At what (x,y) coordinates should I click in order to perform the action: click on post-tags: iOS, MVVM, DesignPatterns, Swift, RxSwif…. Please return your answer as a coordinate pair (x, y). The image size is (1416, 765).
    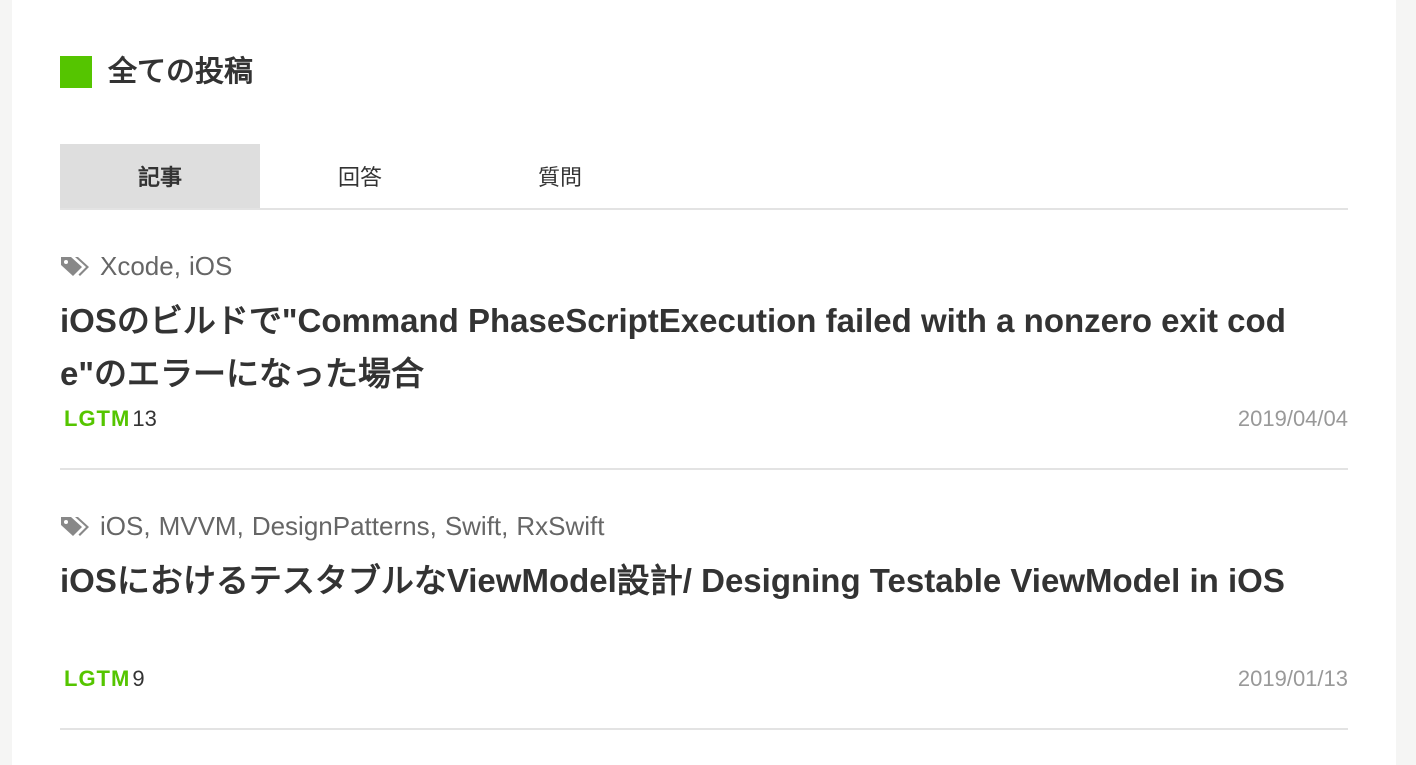
    Looking at the image, I should click on (704, 526).